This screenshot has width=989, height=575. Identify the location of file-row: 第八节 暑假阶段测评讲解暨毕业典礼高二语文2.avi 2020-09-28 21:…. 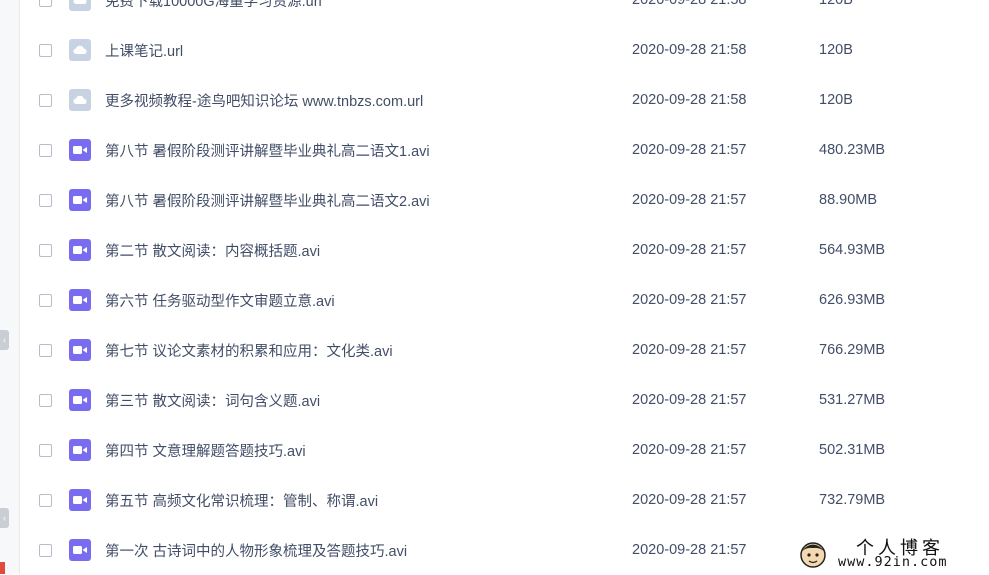
(504, 200).